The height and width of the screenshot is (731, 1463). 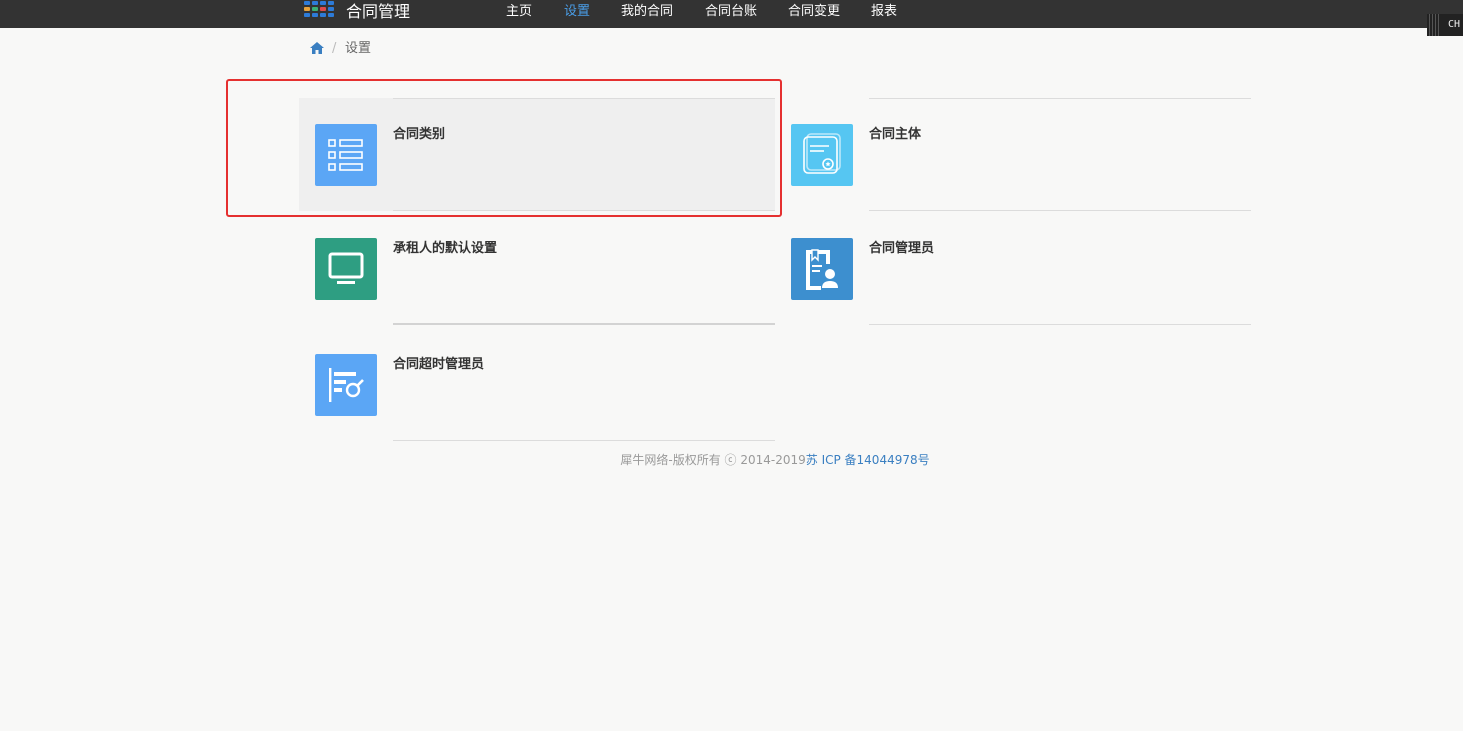 What do you see at coordinates (713, 460) in the screenshot?
I see `footer-copyright: 犀牛网络-版权所有 ⓒ 2014-2019` at bounding box center [713, 460].